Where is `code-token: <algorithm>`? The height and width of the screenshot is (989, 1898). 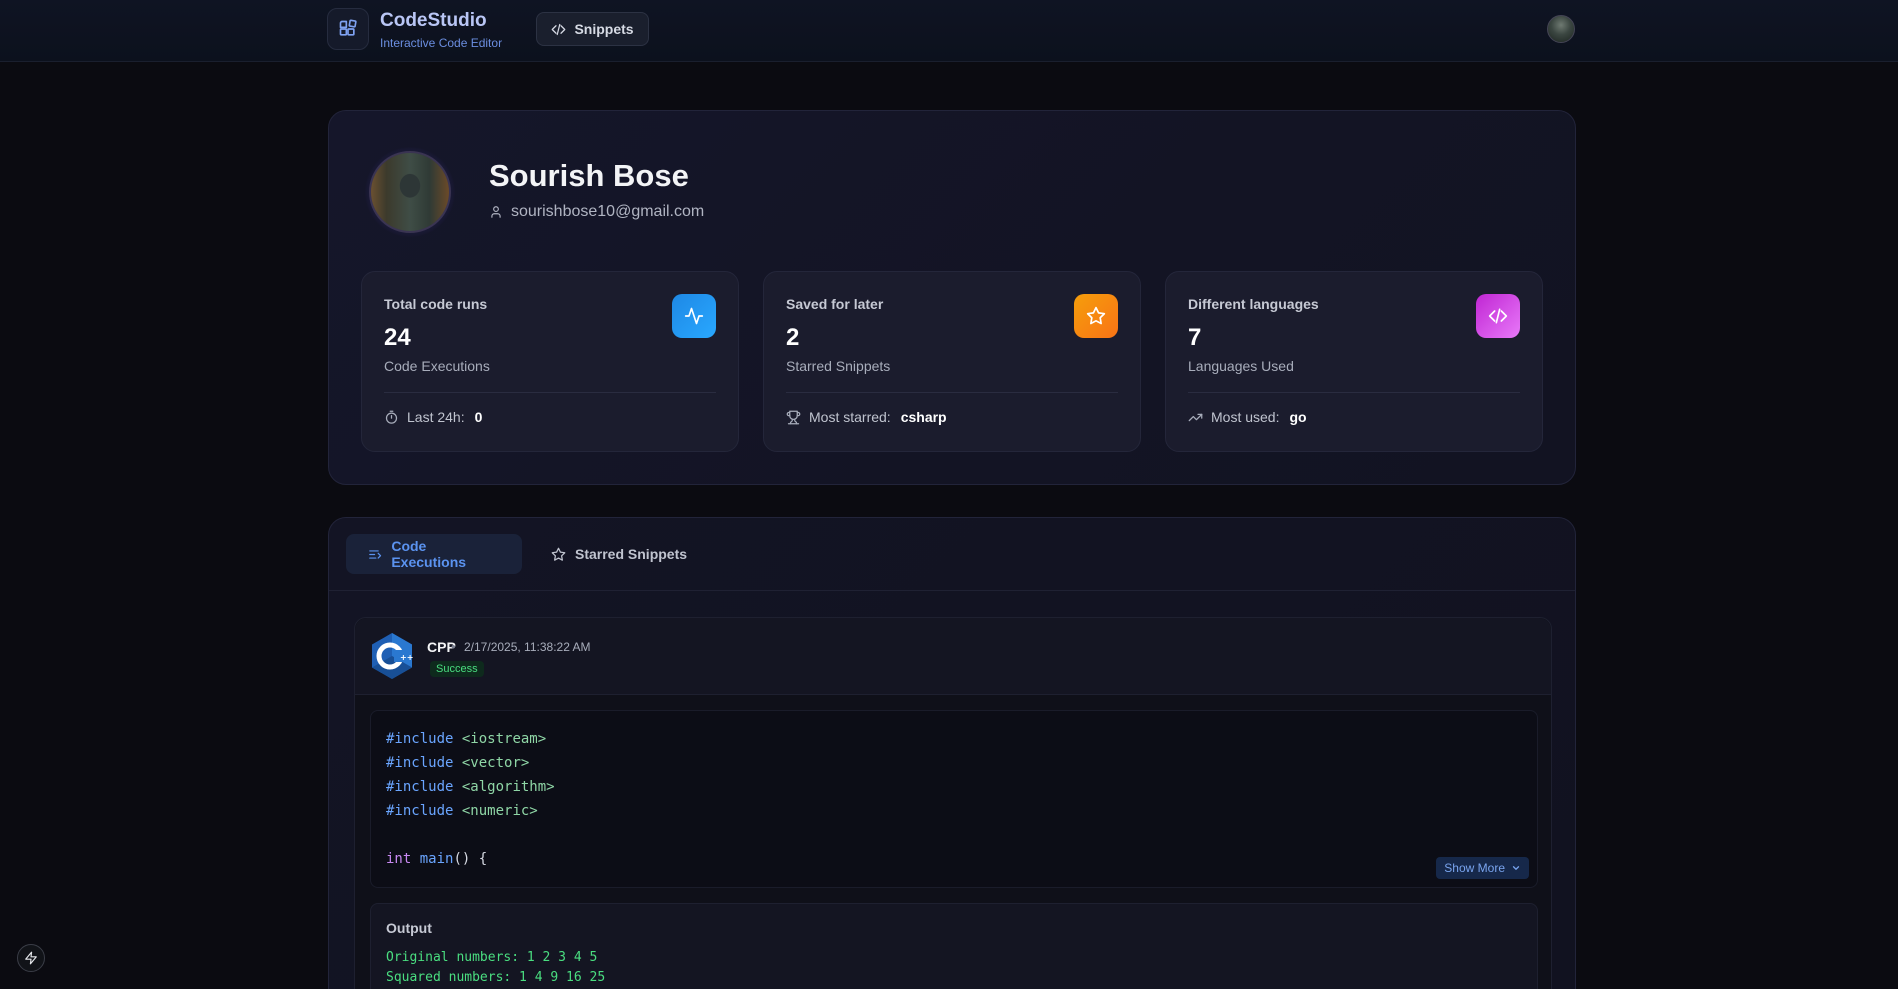
code-token: <algorithm> is located at coordinates (508, 787).